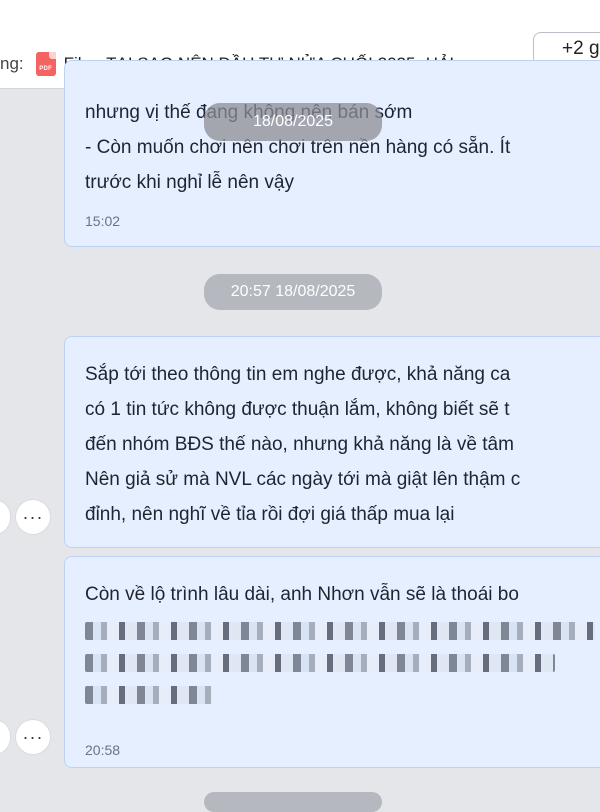 The width and height of the screenshot is (600, 812). What do you see at coordinates (12, 63) in the screenshot?
I see `pinned-prefix: ng:` at bounding box center [12, 63].